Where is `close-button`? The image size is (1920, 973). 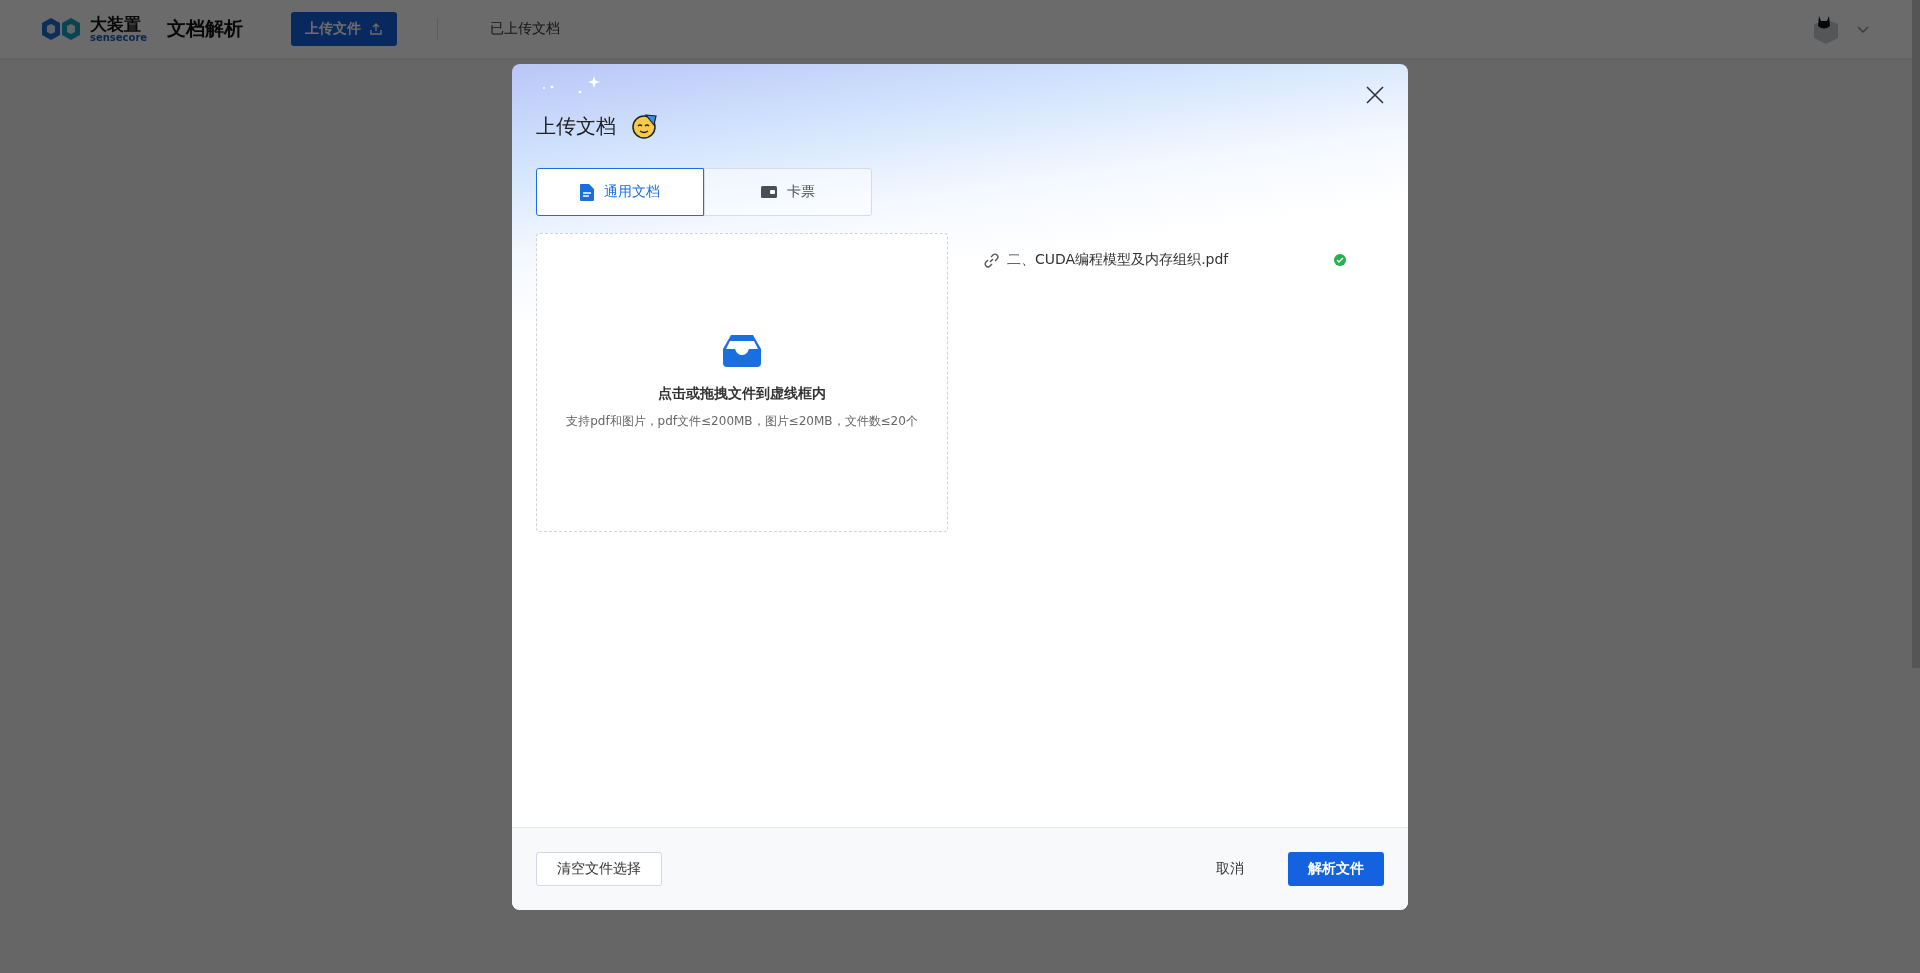 close-button is located at coordinates (1375, 95).